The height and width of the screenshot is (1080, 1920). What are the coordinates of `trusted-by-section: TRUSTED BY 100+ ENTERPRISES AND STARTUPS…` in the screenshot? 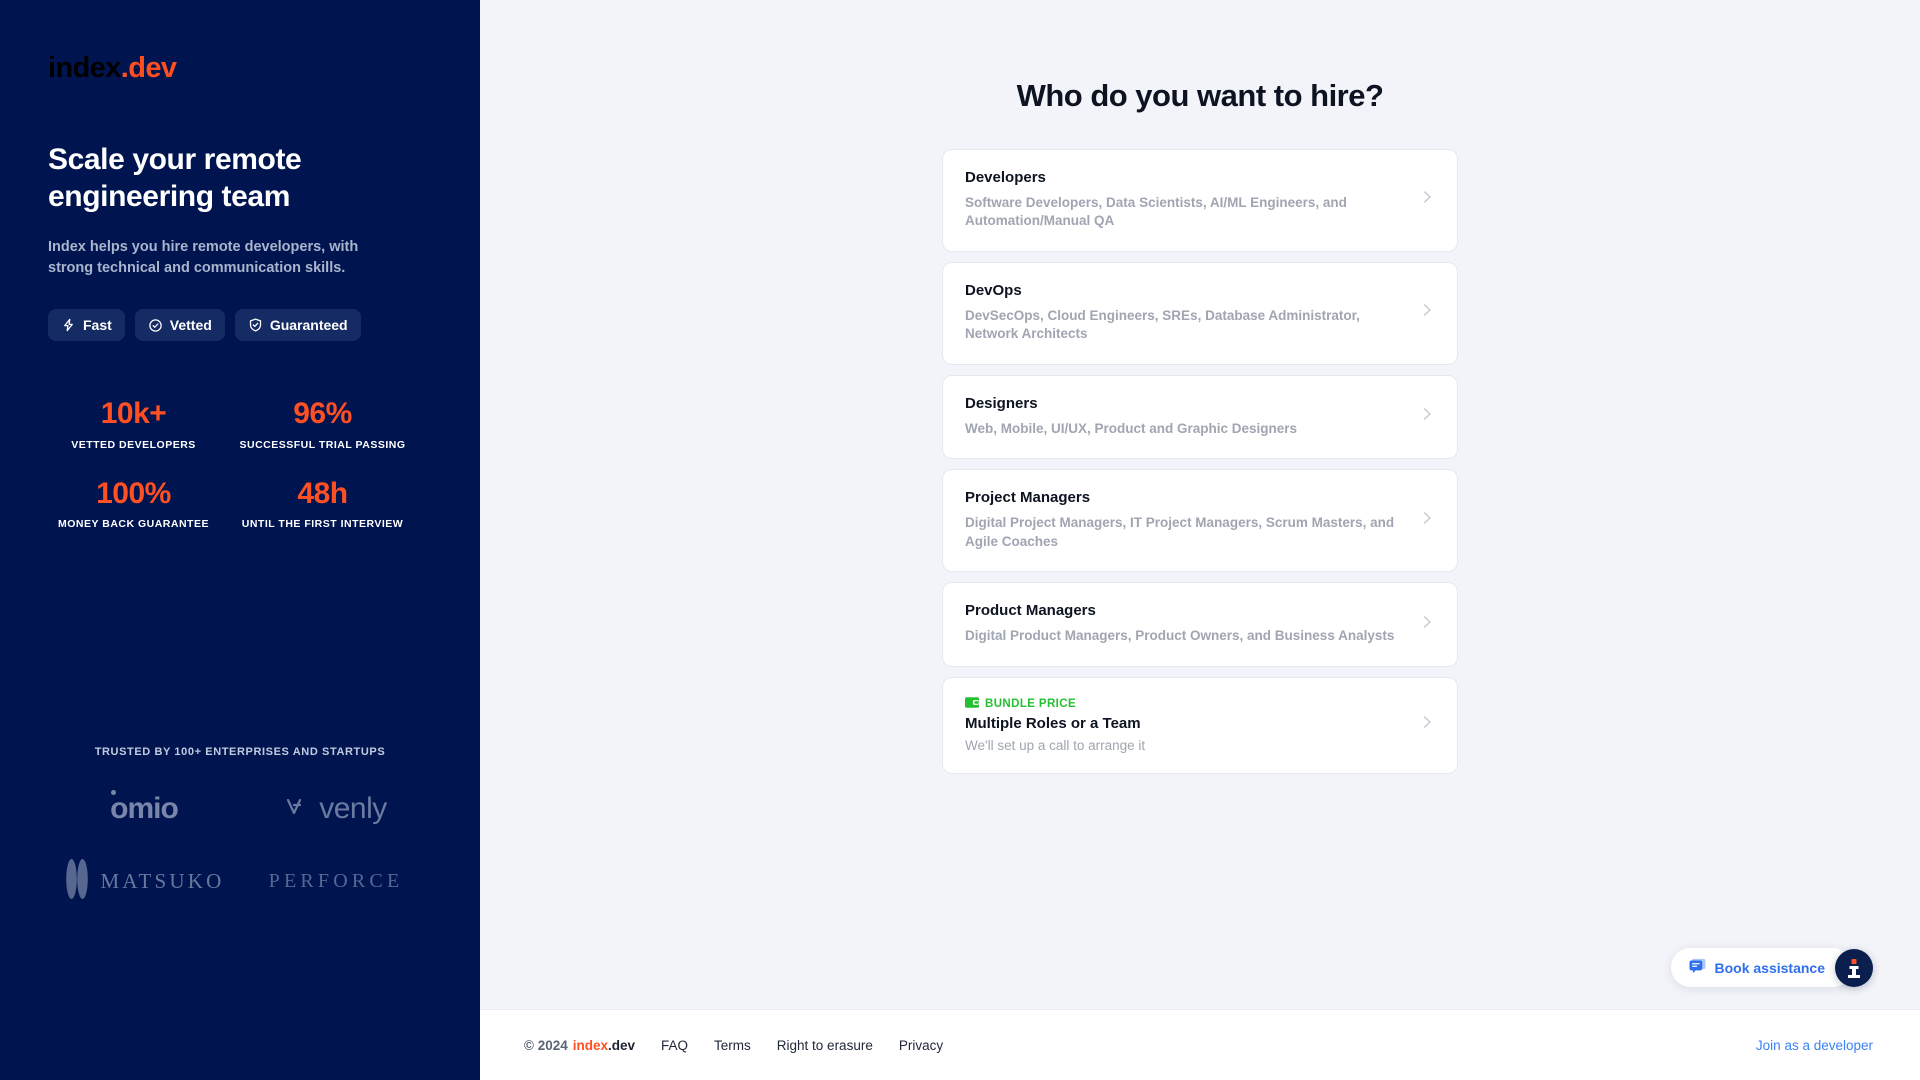 It's located at (240, 825).